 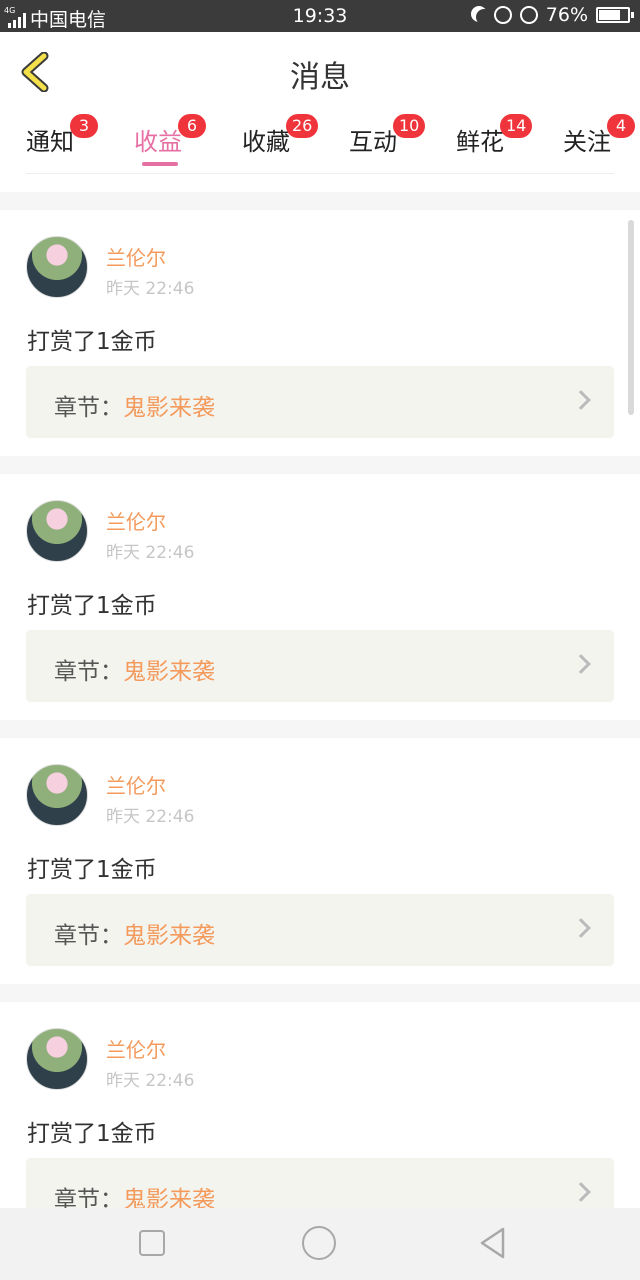 I want to click on tab-label: 鲜花, so click(x=480, y=142).